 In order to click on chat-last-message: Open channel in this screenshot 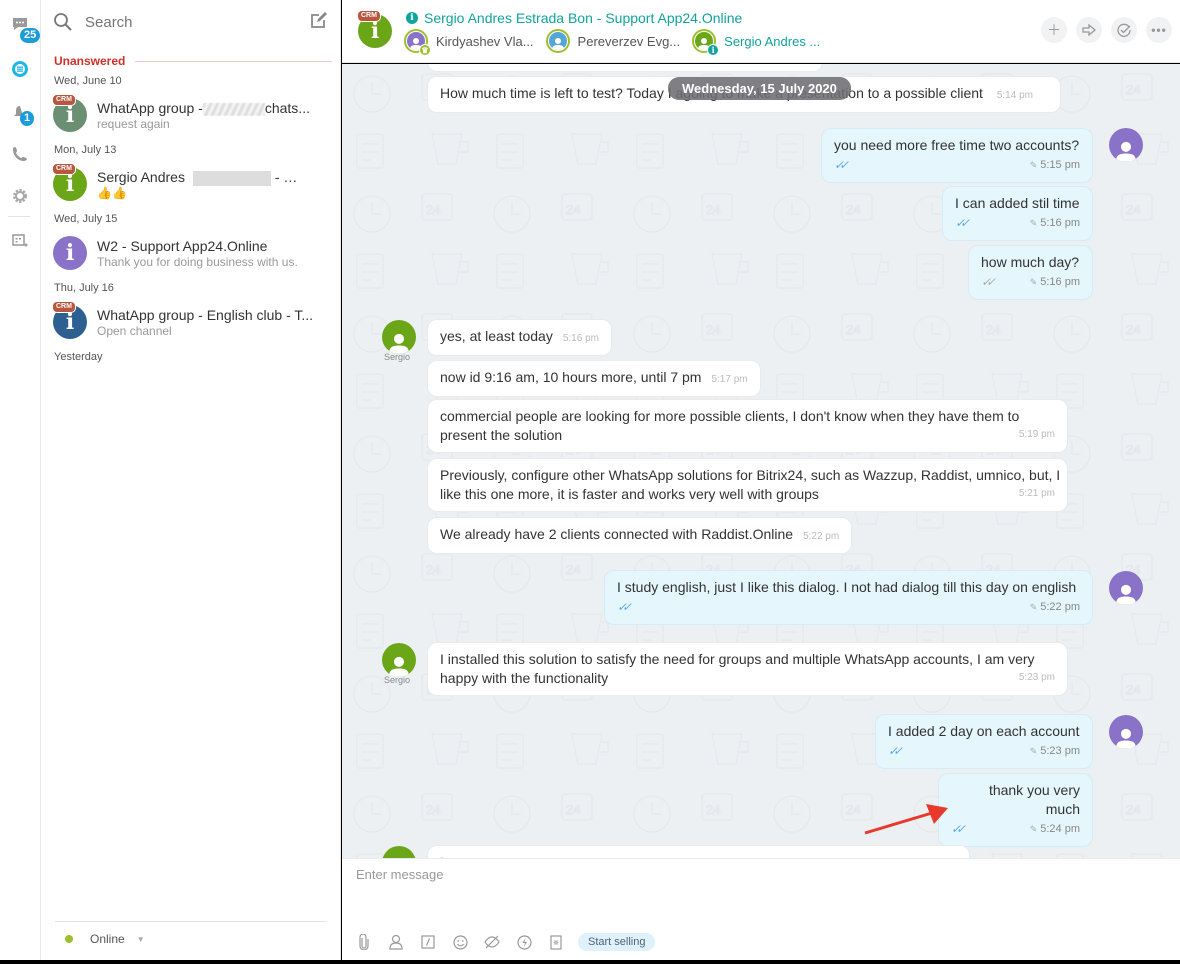, I will do `click(134, 331)`.